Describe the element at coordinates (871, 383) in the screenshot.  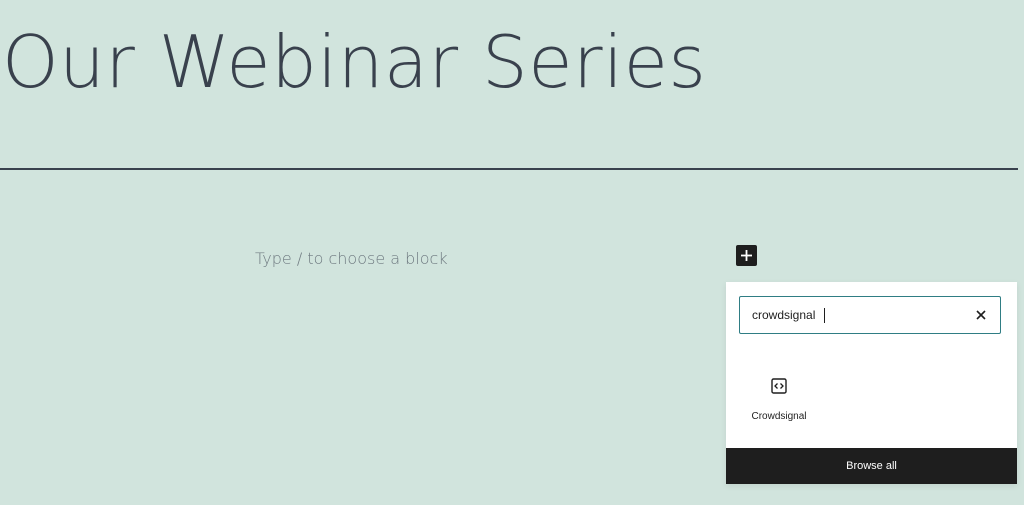
I see `block-inserter-panel: Crowdsignal Browse all` at that location.